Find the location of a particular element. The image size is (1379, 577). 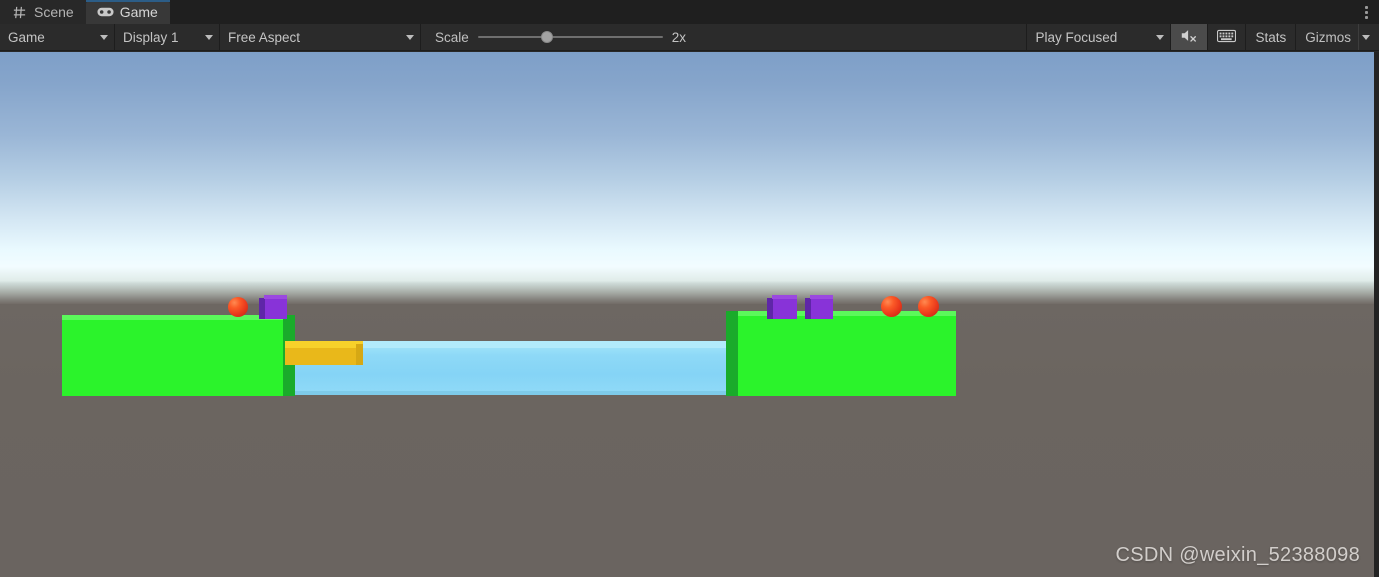

play-mode-dropdown: Play Focused is located at coordinates (1098, 37).